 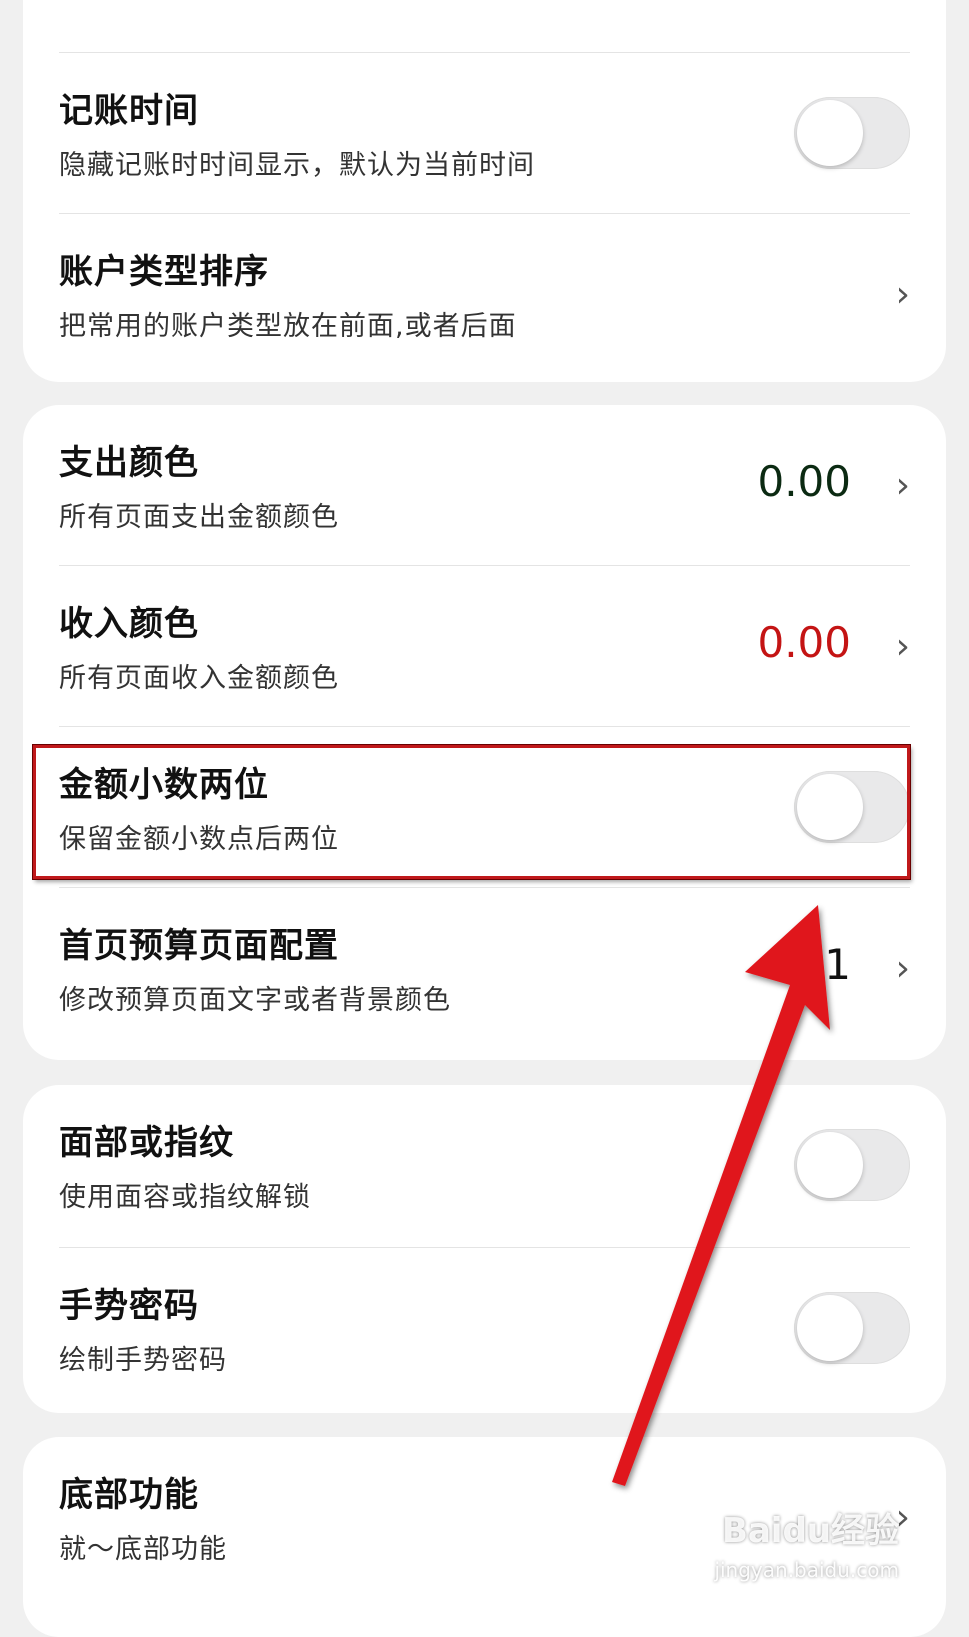 I want to click on bookkeeping-time-toggle, so click(x=852, y=133).